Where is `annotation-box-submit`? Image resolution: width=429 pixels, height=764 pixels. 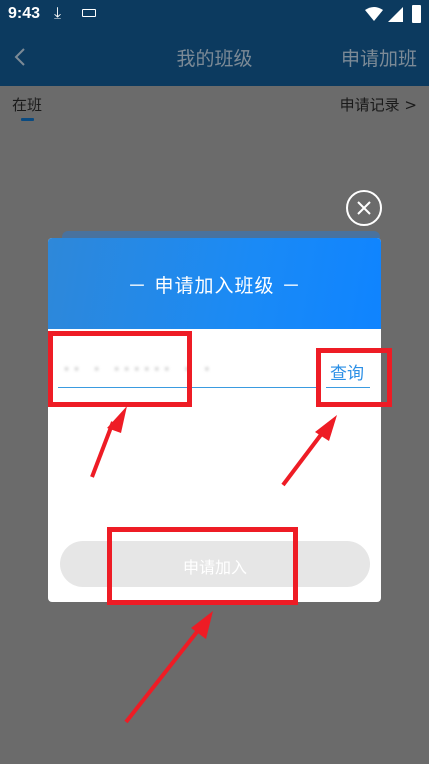
annotation-box-submit is located at coordinates (202, 566).